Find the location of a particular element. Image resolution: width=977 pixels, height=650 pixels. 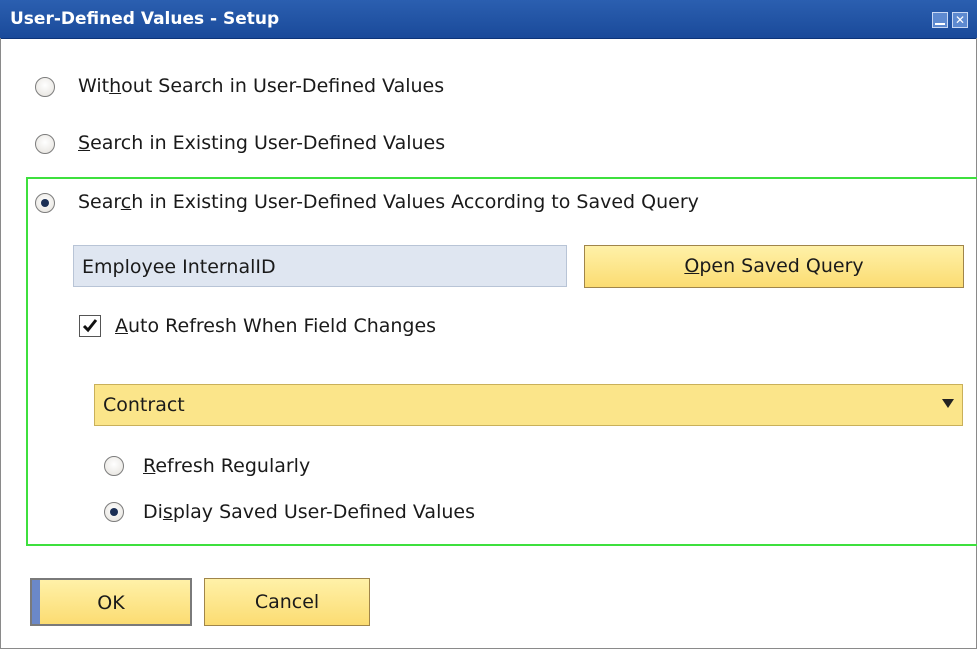

radio-display-saved-label: Display Saved User-Defined Values is located at coordinates (309, 512).